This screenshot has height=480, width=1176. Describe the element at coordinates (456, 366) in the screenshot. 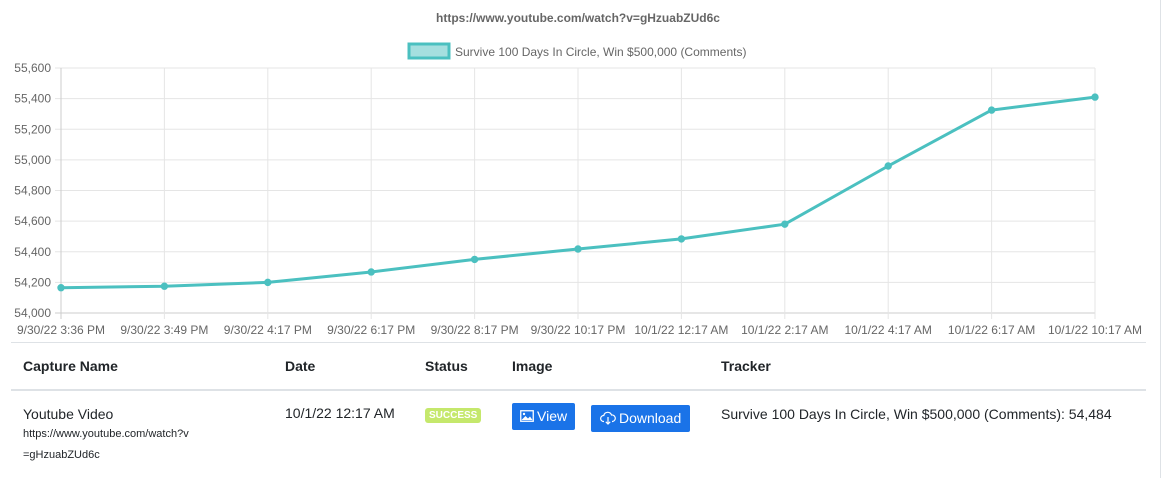

I see `header-status: Status` at that location.